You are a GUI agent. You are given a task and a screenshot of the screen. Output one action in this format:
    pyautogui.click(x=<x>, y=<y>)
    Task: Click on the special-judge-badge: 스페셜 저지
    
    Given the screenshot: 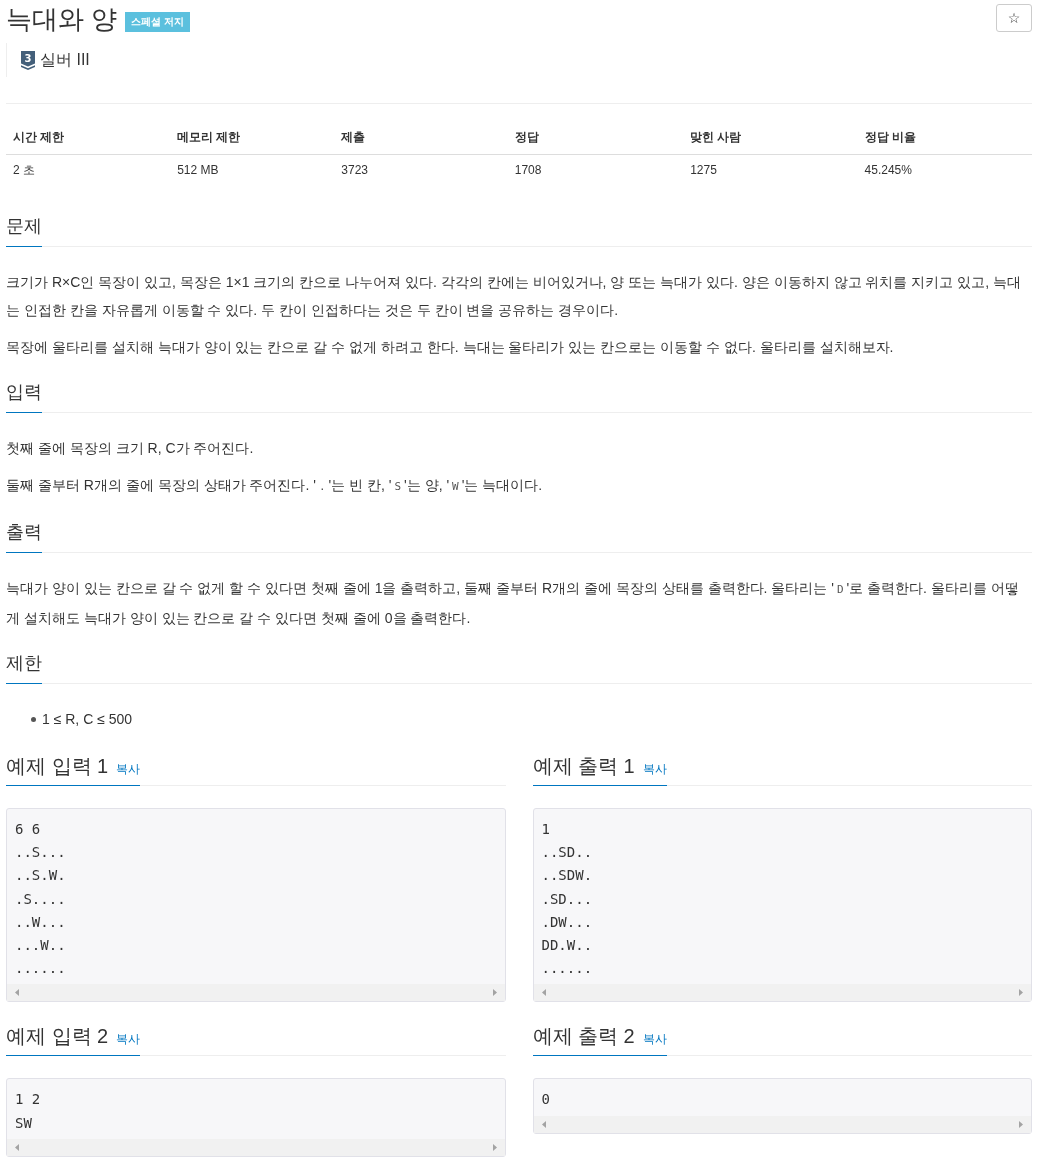 What is the action you would take?
    pyautogui.click(x=157, y=21)
    